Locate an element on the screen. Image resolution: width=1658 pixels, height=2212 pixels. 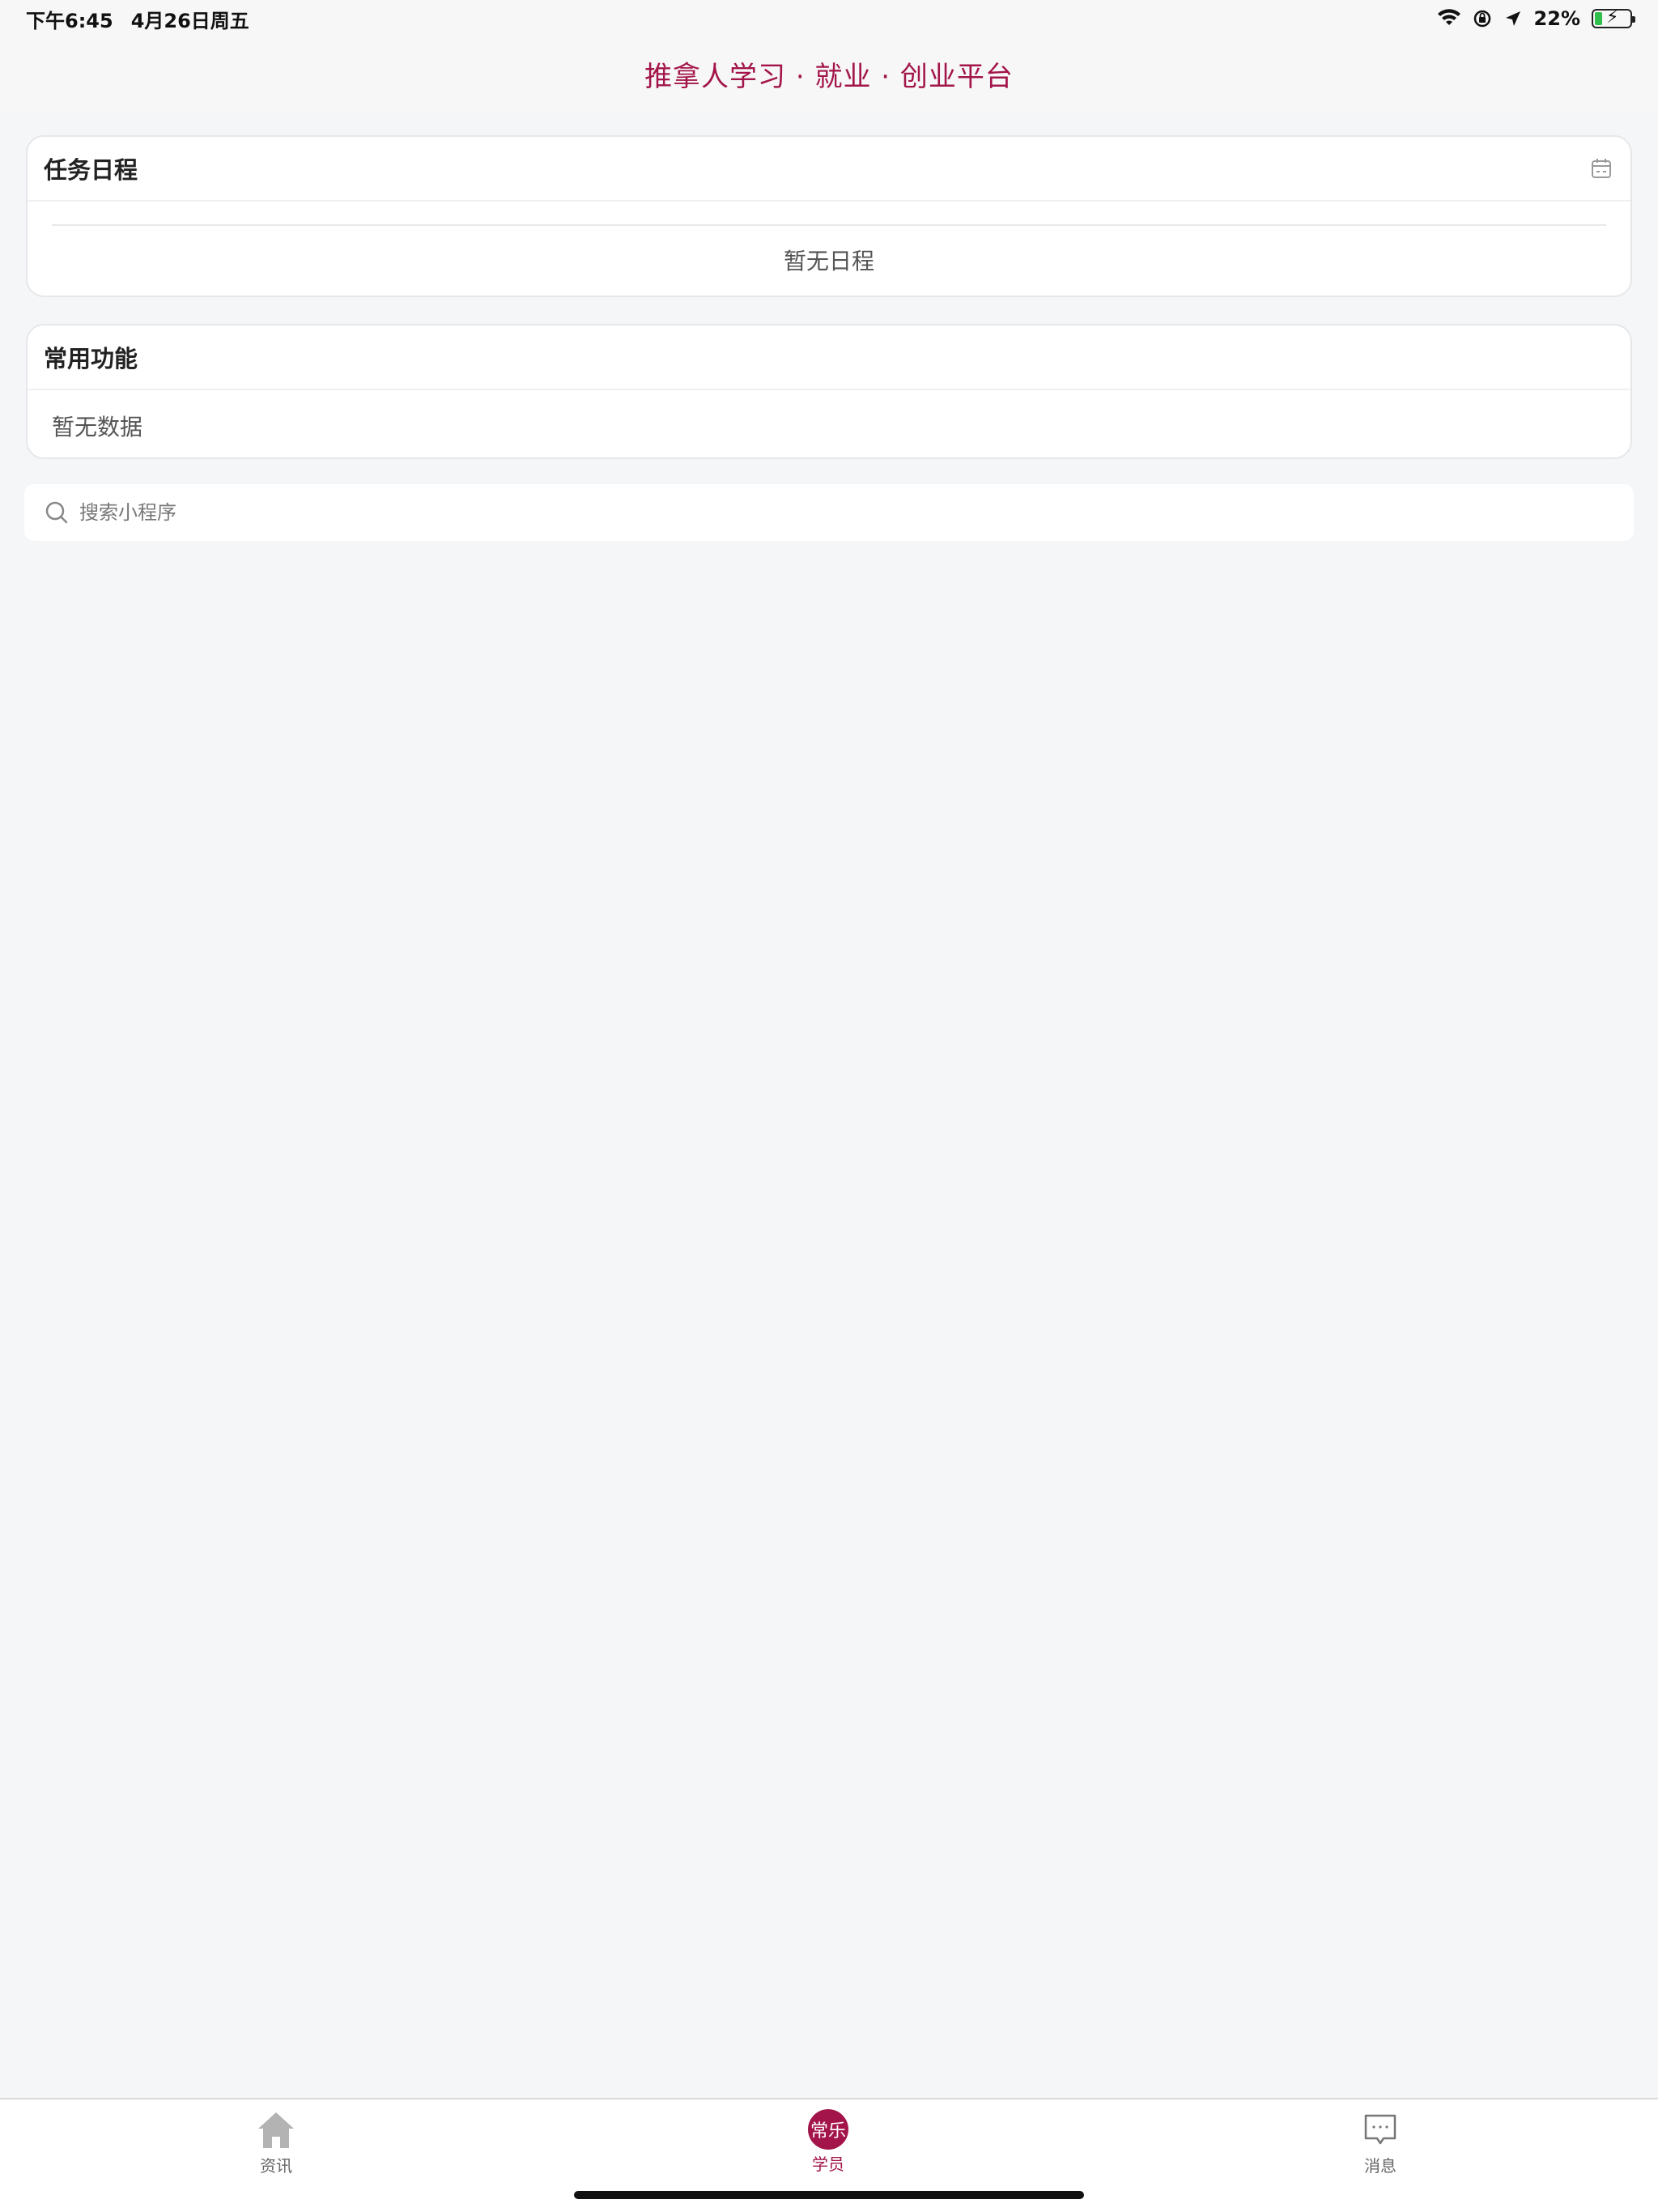
app-header: 推拿人学习 · 就业 · 创业平台 is located at coordinates (829, 74).